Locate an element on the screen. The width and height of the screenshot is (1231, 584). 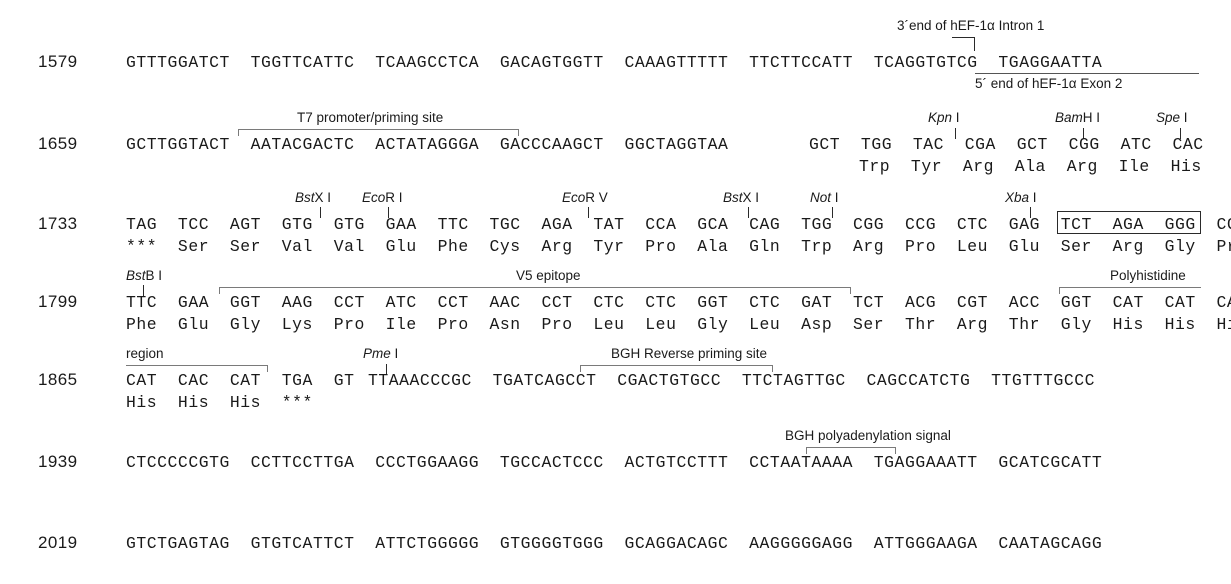
restriction-site-bstx1-first: BstX I is located at coordinates (313, 197).